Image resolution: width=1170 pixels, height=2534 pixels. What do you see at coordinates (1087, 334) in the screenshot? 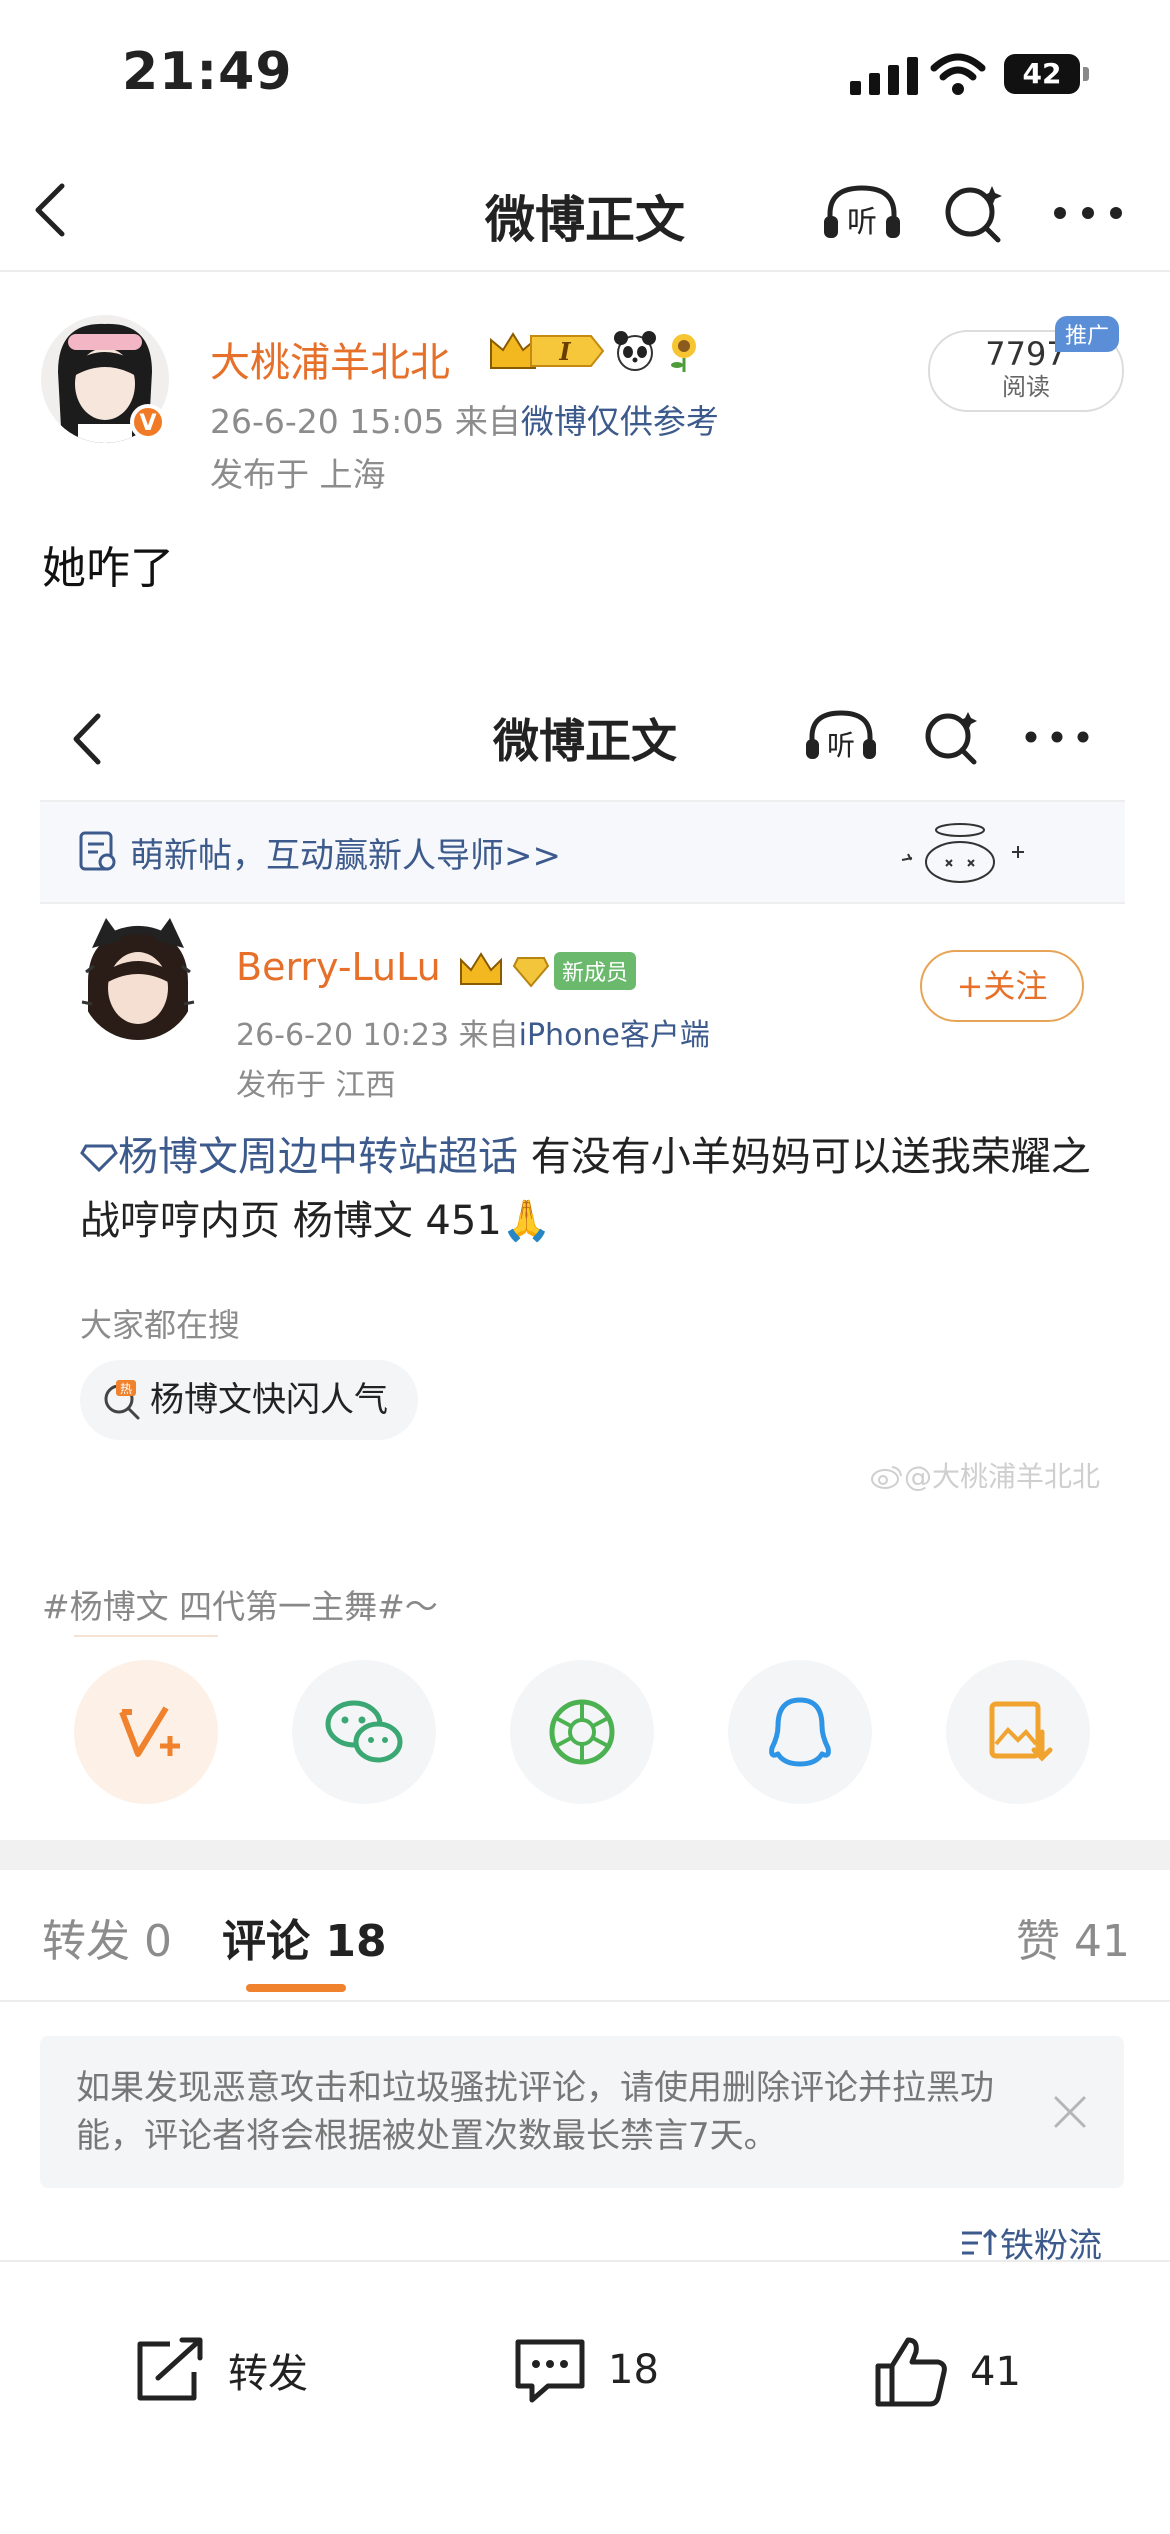
I see `promo-badge: 推广` at bounding box center [1087, 334].